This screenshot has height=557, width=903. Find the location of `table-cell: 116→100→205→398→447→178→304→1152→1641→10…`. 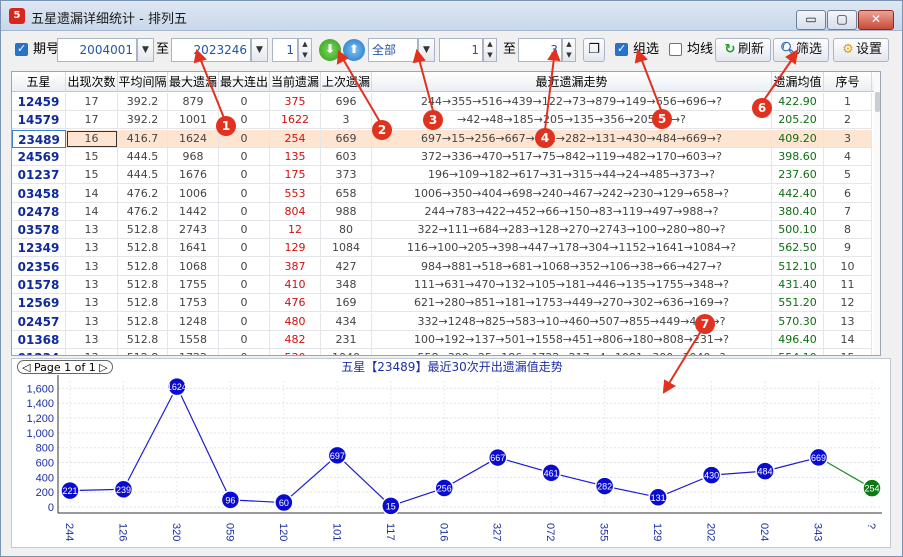

table-cell: 116→100→205→398→447→178→304→1152→1641→10… is located at coordinates (572, 248).